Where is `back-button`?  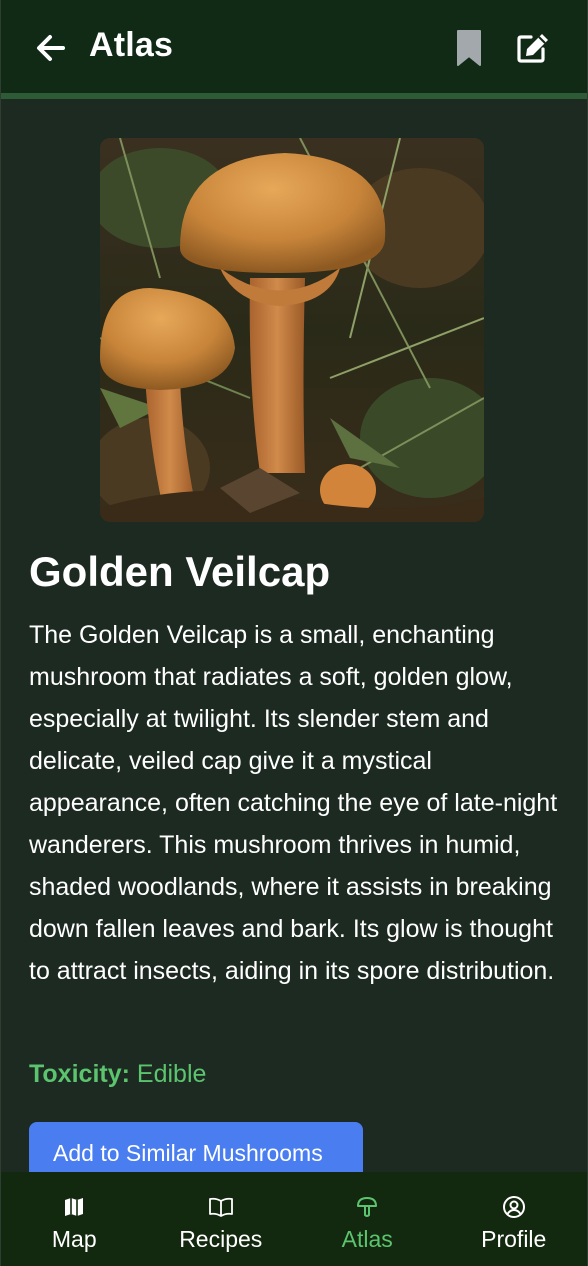 back-button is located at coordinates (51, 48).